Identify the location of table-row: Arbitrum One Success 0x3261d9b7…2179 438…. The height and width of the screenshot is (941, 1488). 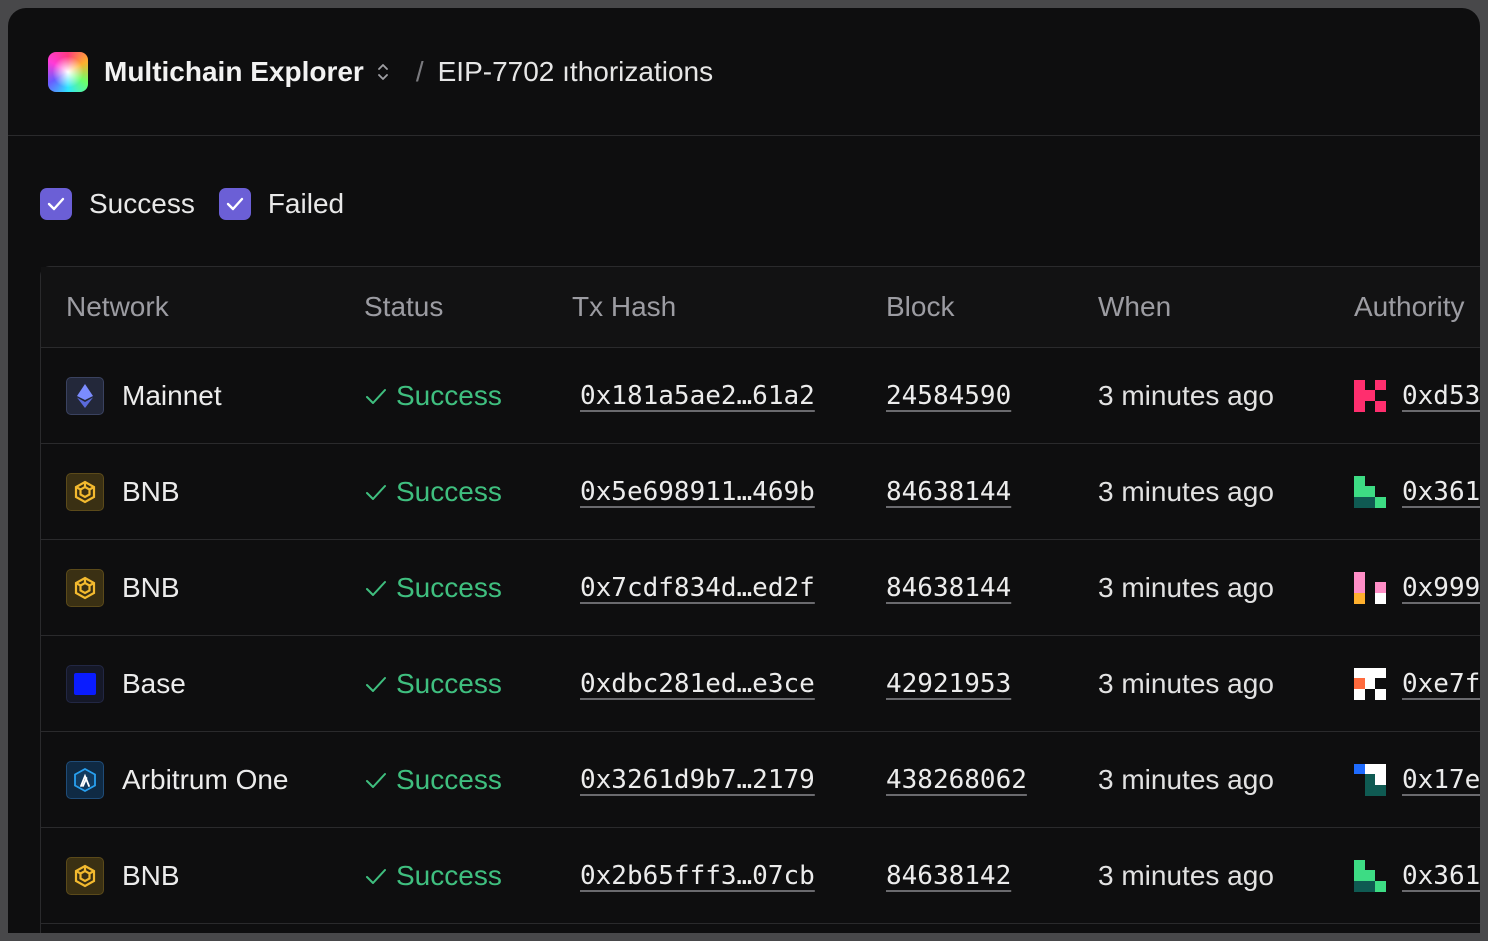
(760, 780).